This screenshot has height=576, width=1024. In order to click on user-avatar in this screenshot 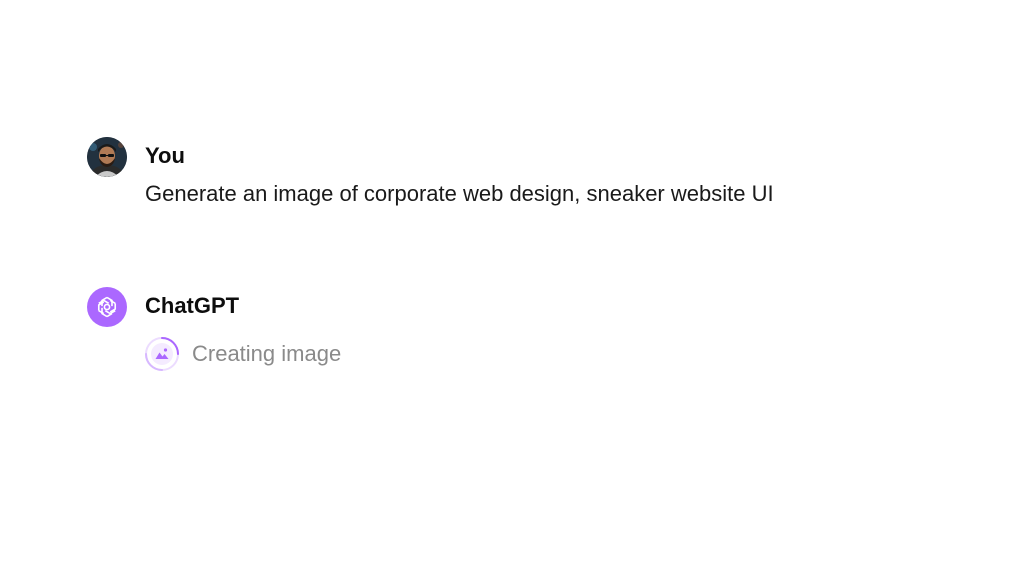, I will do `click(107, 157)`.